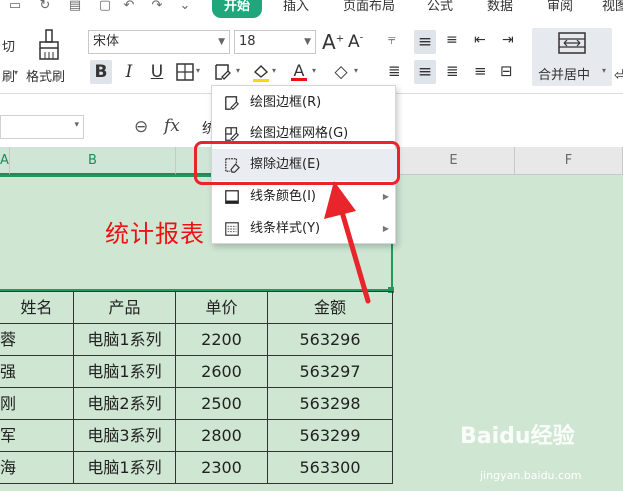 The image size is (623, 491). What do you see at coordinates (185, 72) in the screenshot?
I see `border-button` at bounding box center [185, 72].